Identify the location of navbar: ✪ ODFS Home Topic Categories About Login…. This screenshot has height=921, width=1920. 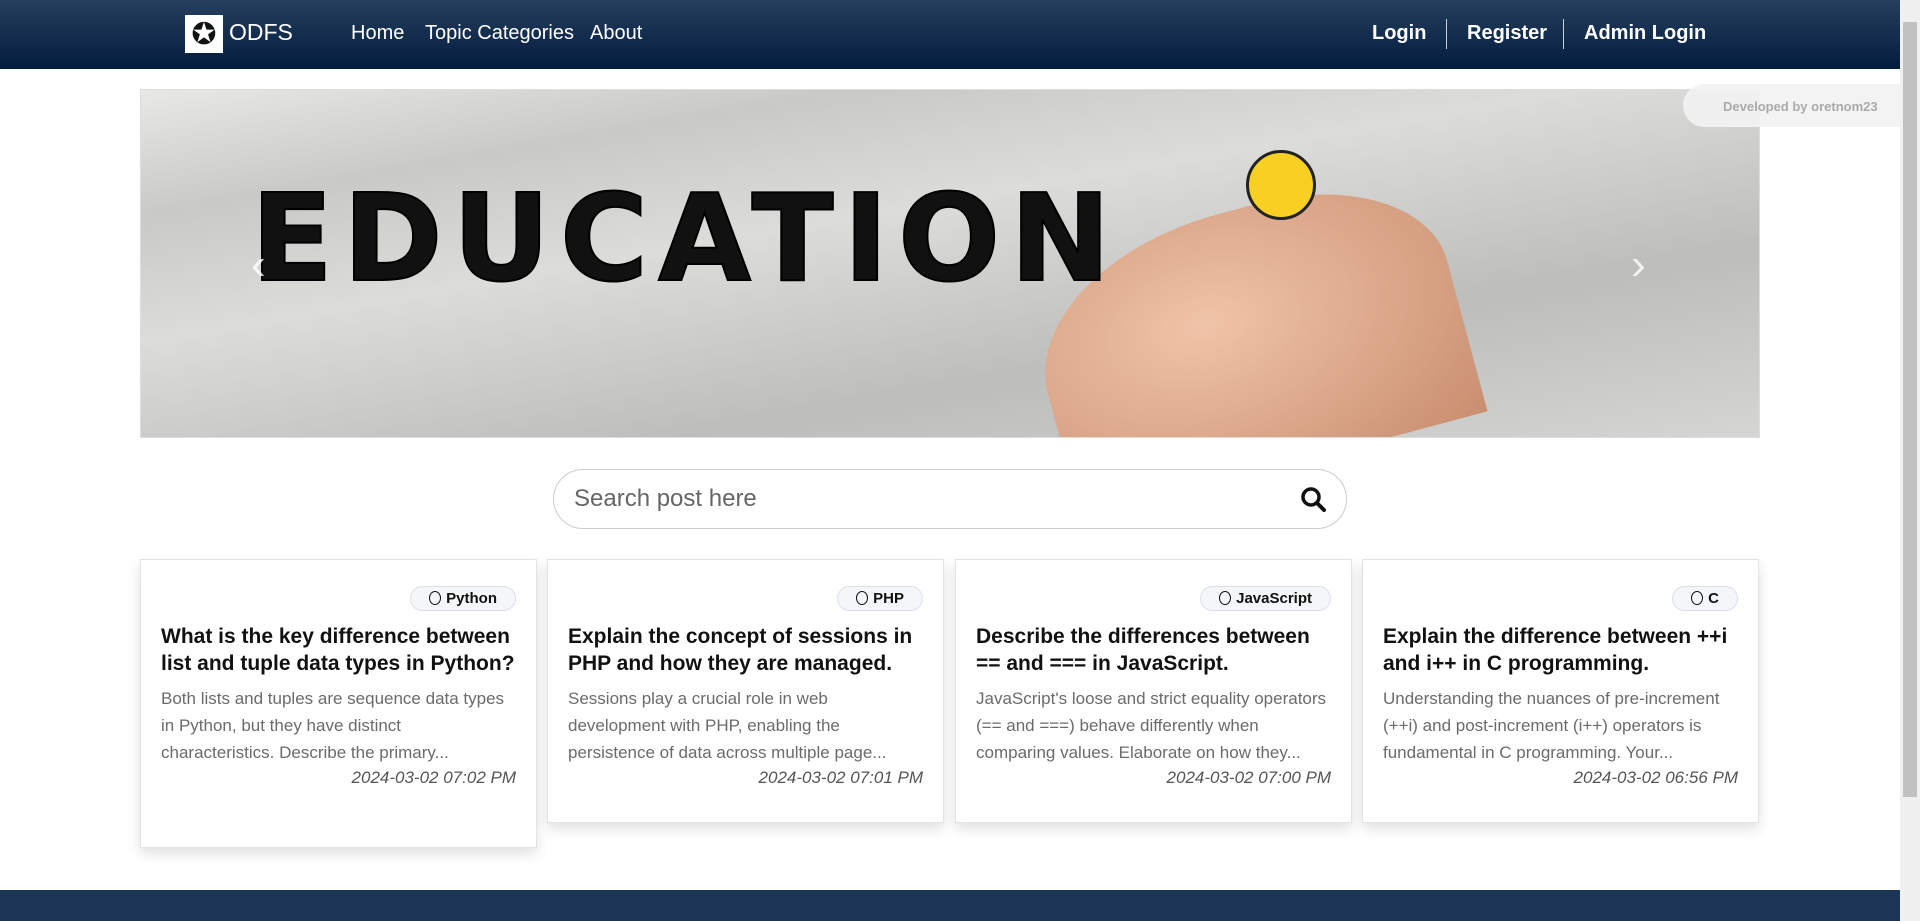
(950, 34).